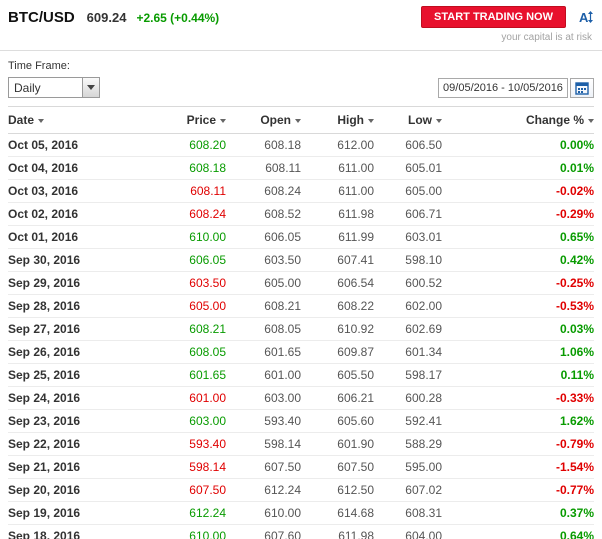 This screenshot has width=602, height=539. I want to click on cell-high: 605.50, so click(337, 375).